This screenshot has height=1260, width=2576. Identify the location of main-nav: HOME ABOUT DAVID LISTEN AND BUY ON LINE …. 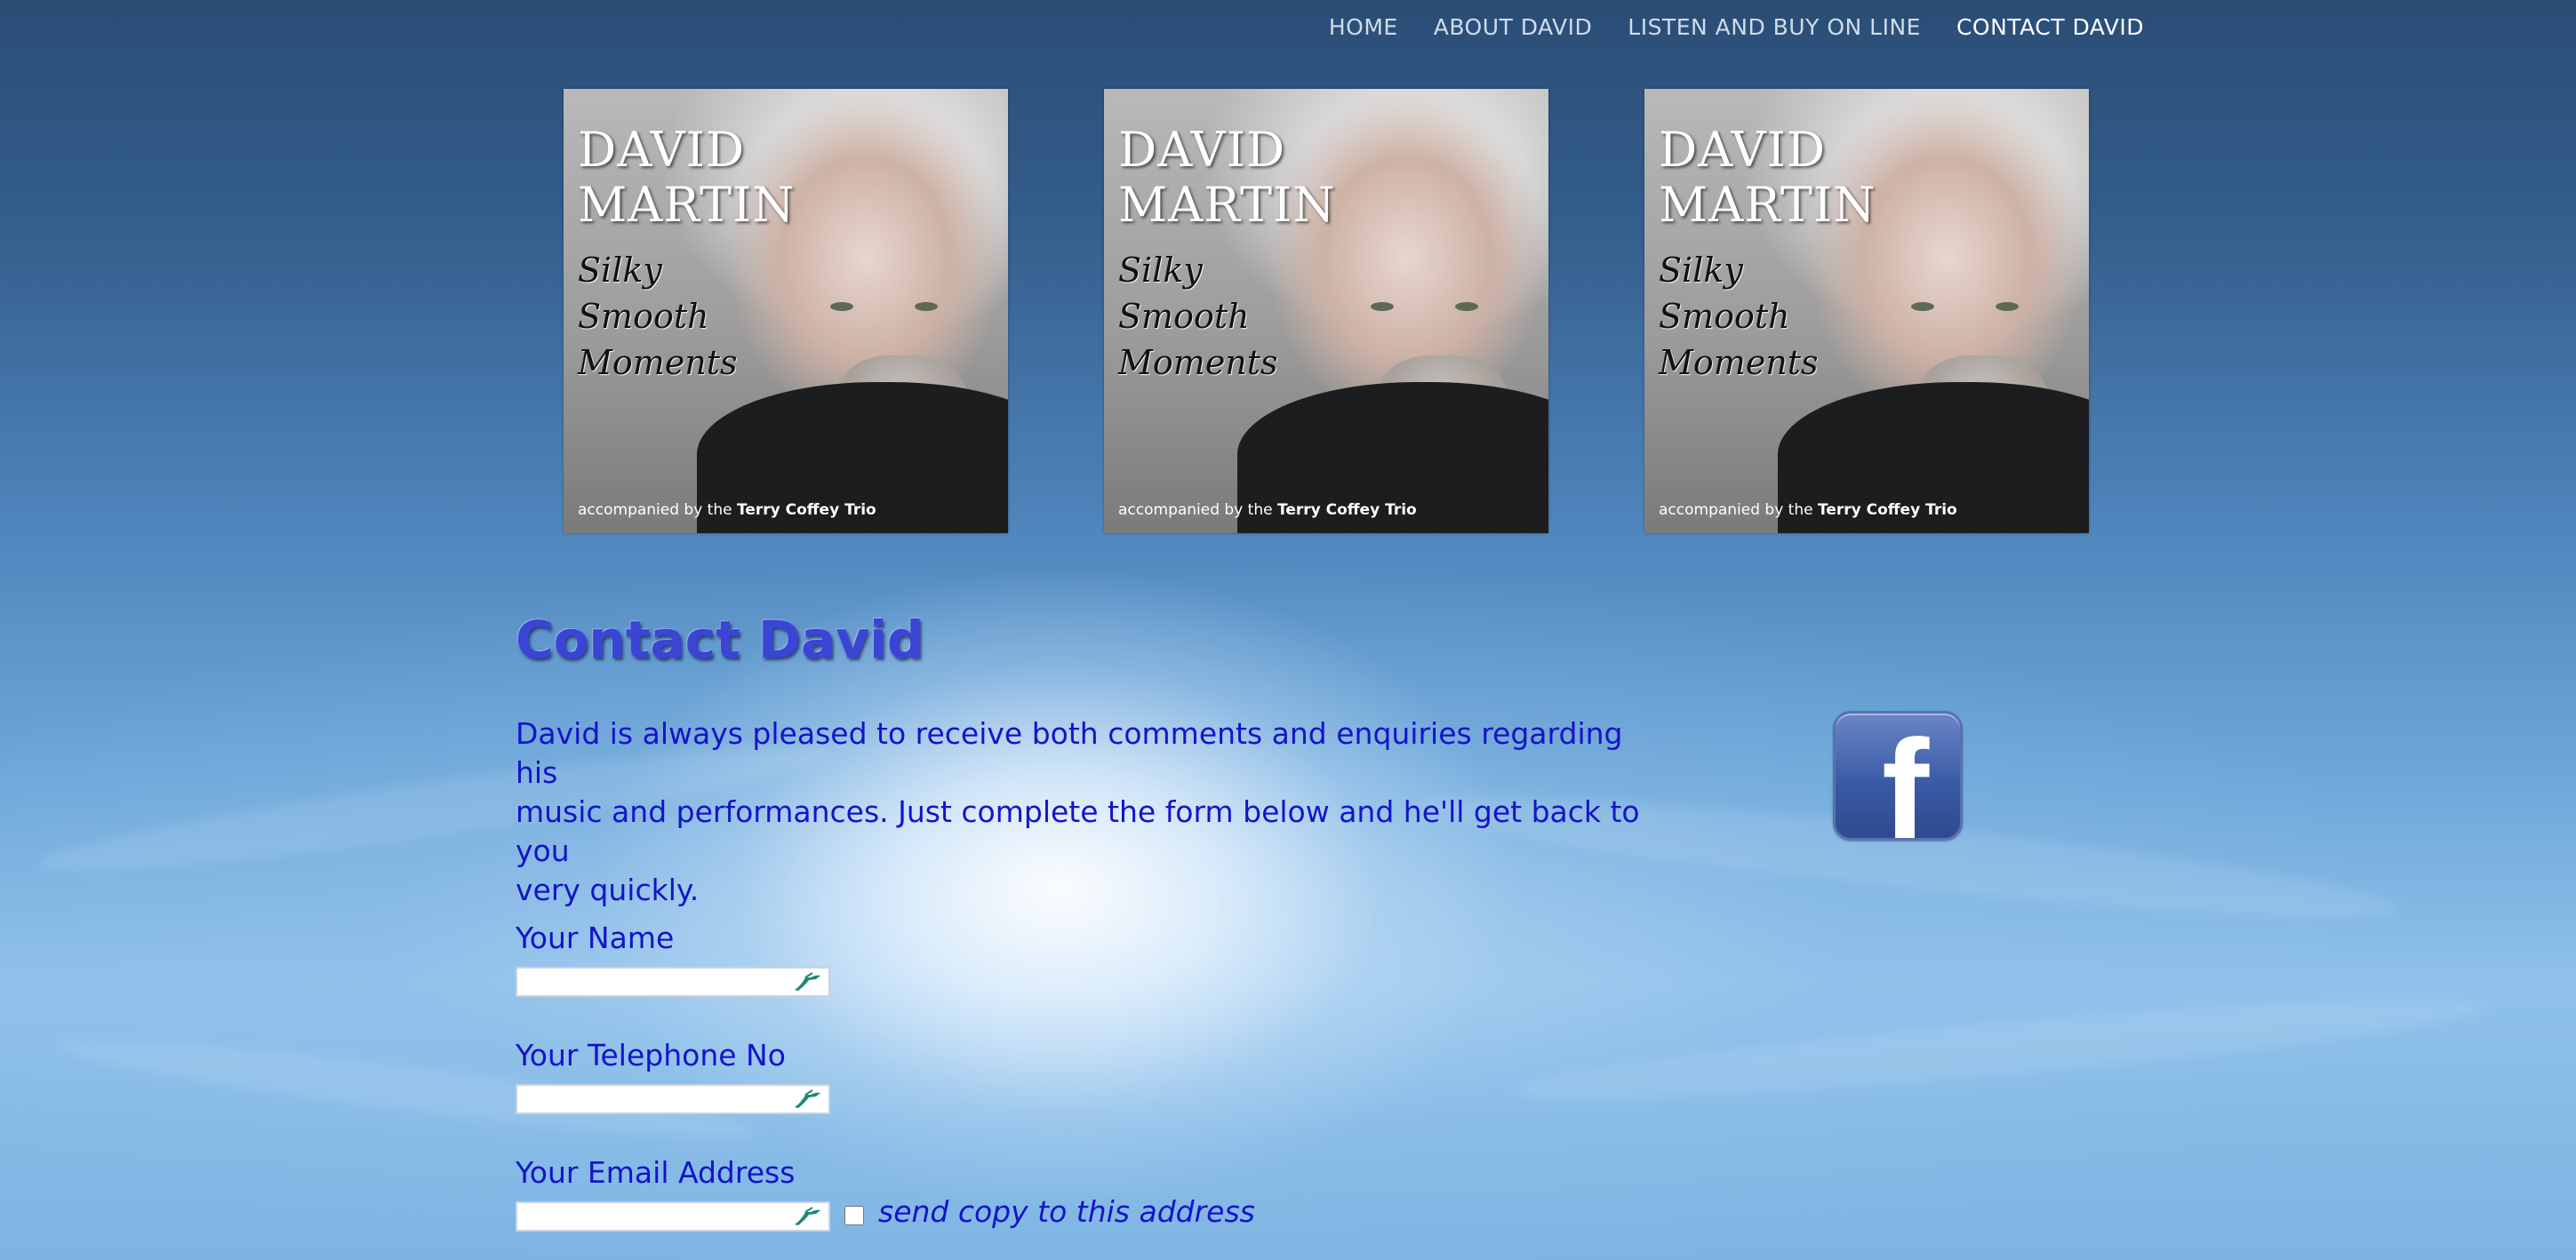
(1736, 27).